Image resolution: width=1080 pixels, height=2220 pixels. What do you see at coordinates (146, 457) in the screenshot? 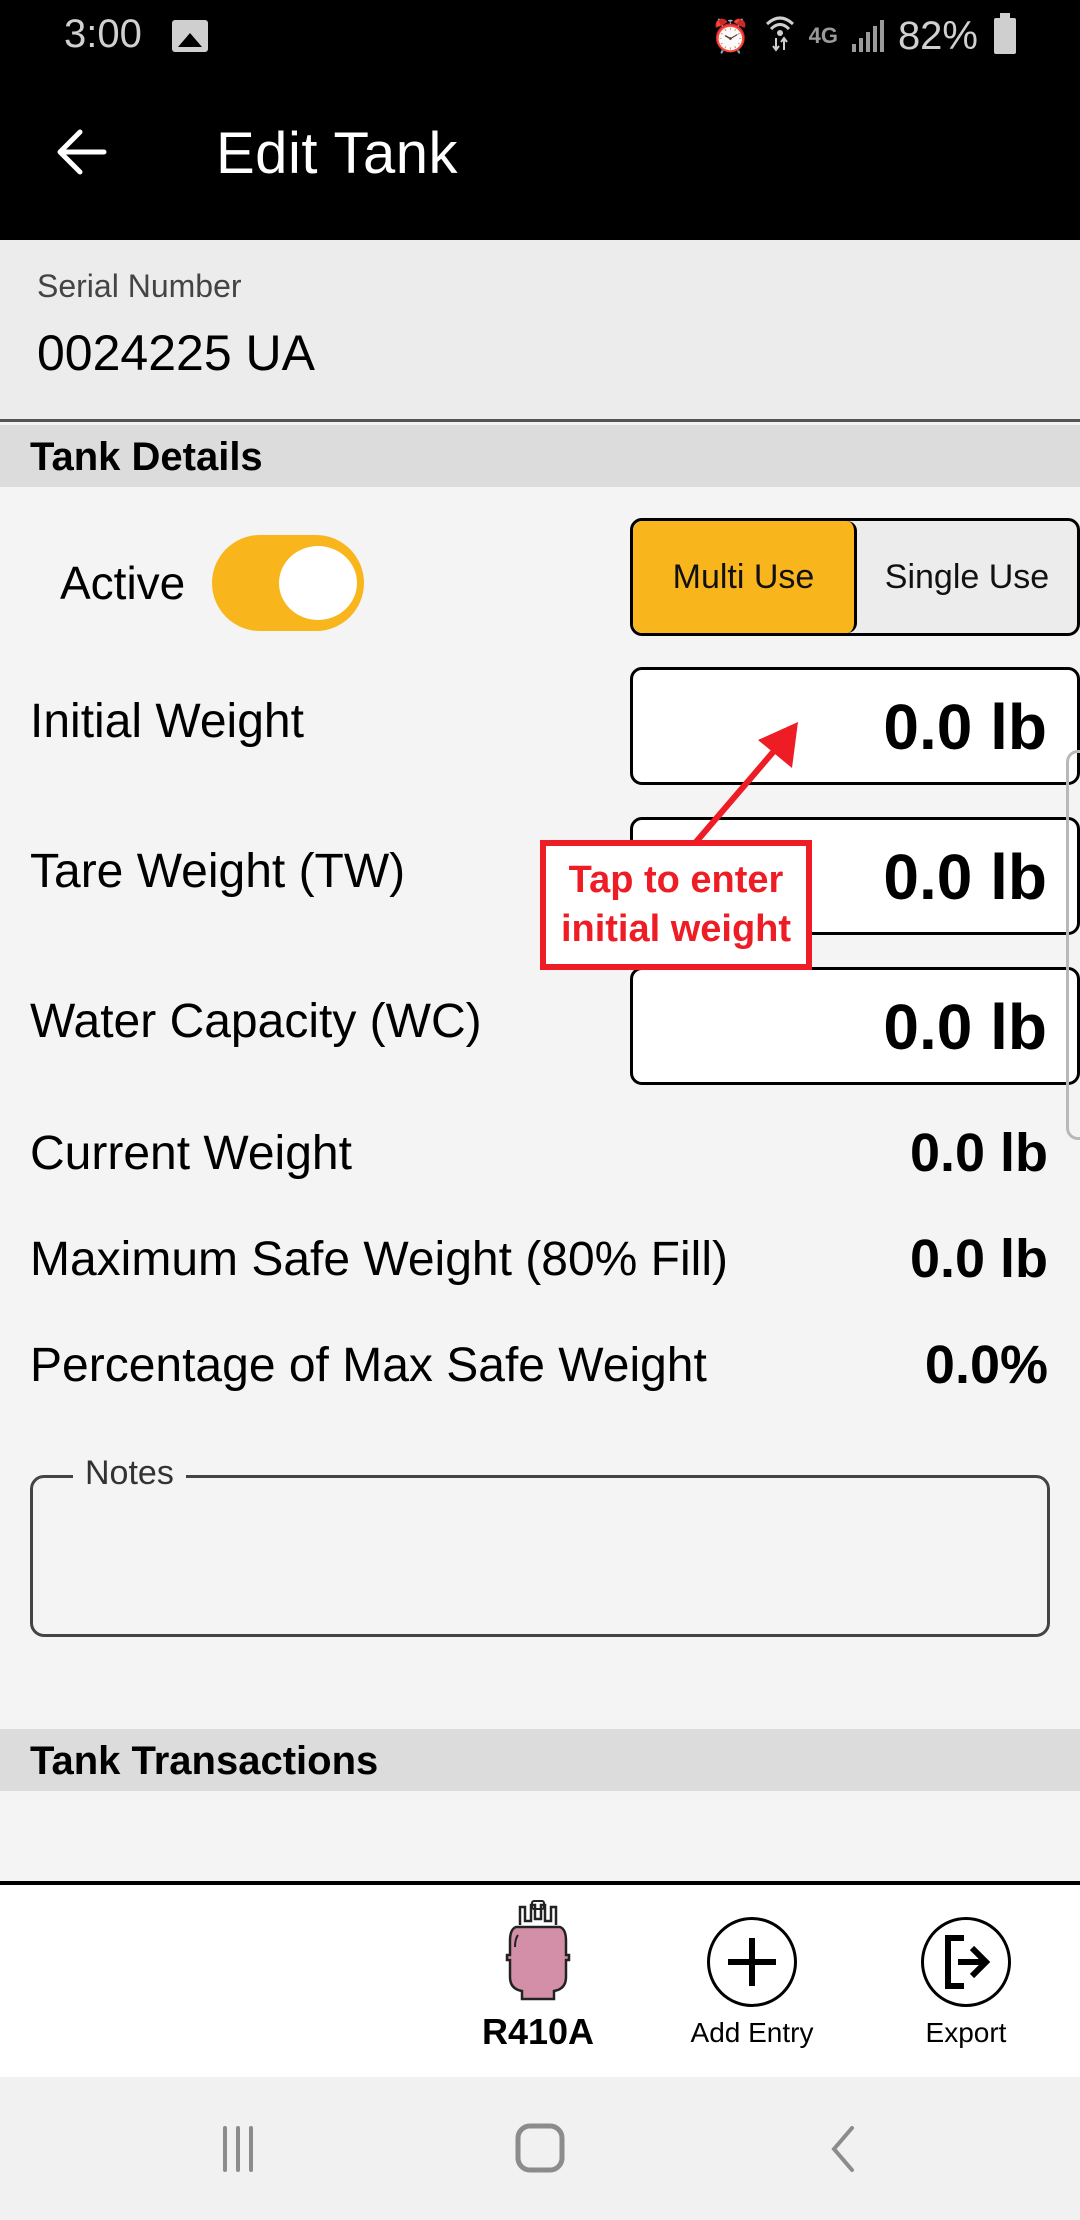
I see `tank-details-title: Tank Details` at bounding box center [146, 457].